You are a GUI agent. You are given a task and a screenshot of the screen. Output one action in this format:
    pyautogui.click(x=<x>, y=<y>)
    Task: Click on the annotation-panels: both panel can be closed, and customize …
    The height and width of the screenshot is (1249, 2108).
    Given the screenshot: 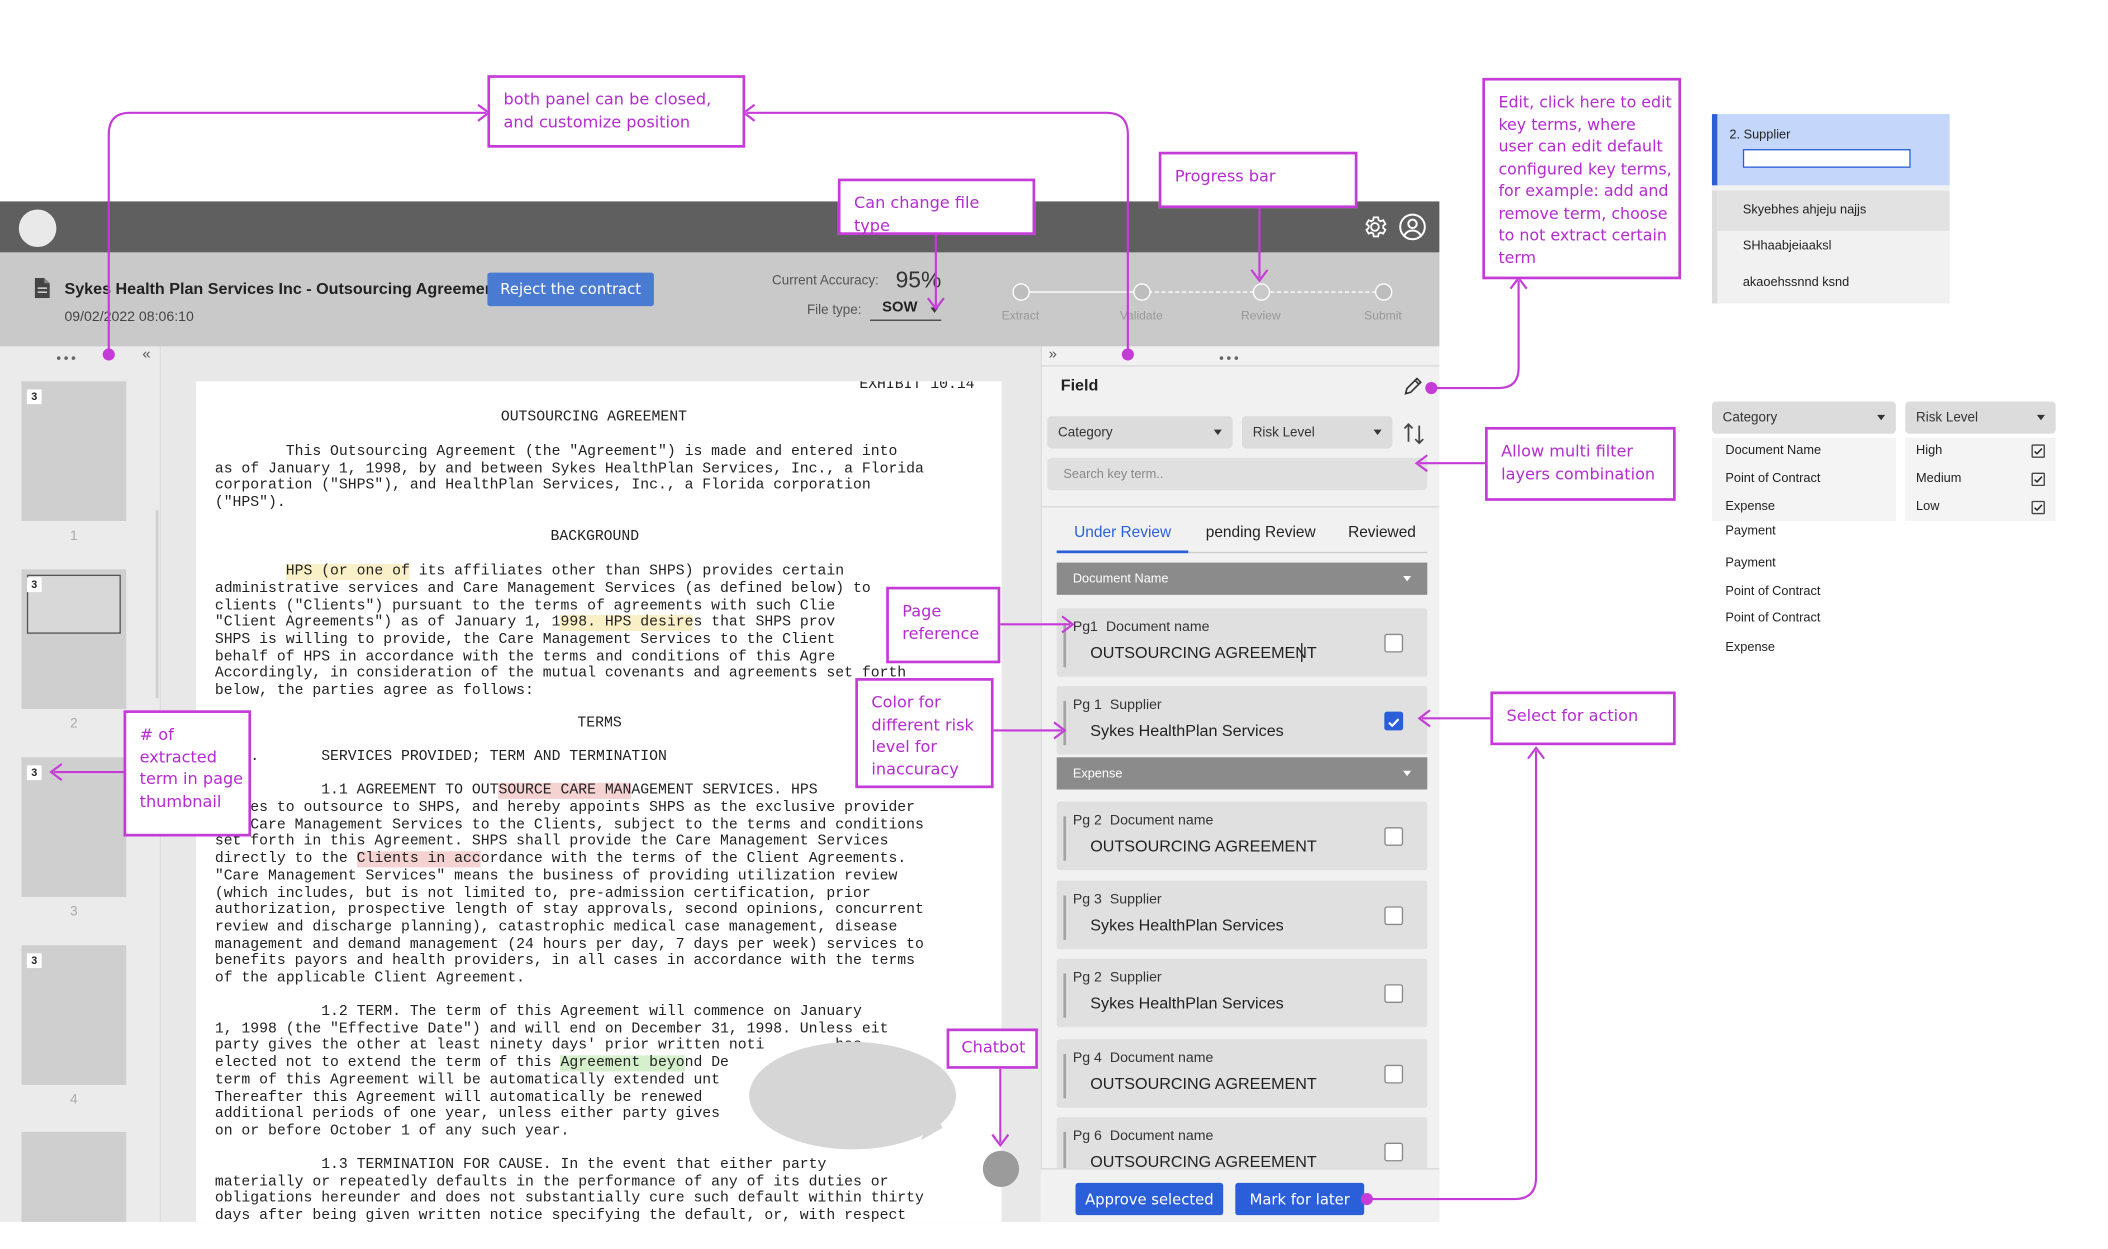 What is the action you would take?
    pyautogui.click(x=616, y=111)
    